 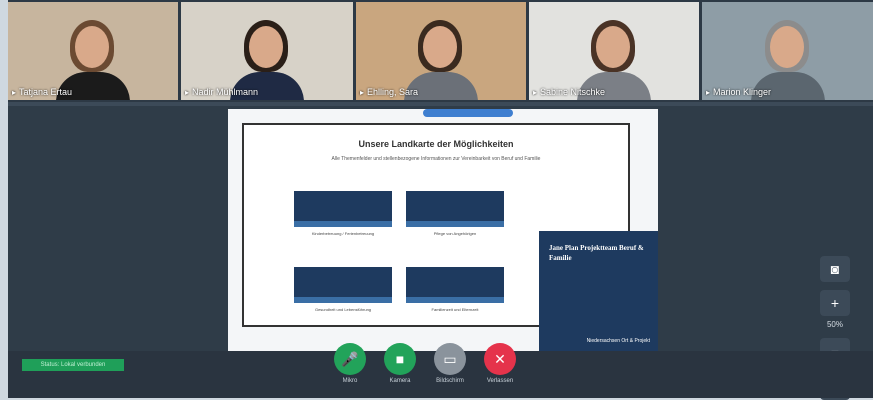 I want to click on presenter-bar, so click(x=468, y=113).